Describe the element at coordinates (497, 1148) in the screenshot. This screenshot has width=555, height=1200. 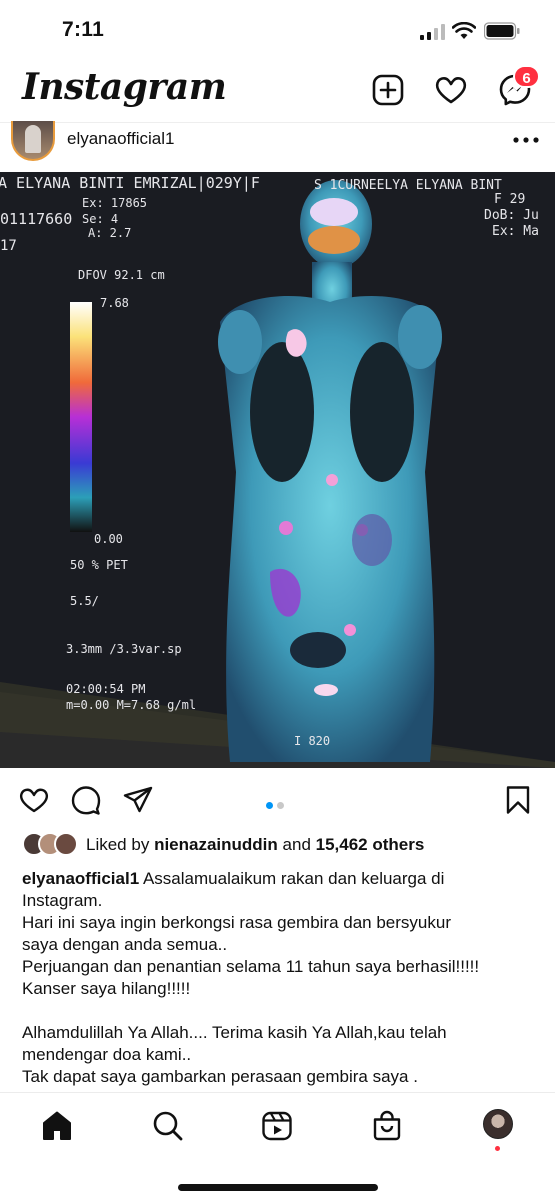
I see `profile-notification-dot` at that location.